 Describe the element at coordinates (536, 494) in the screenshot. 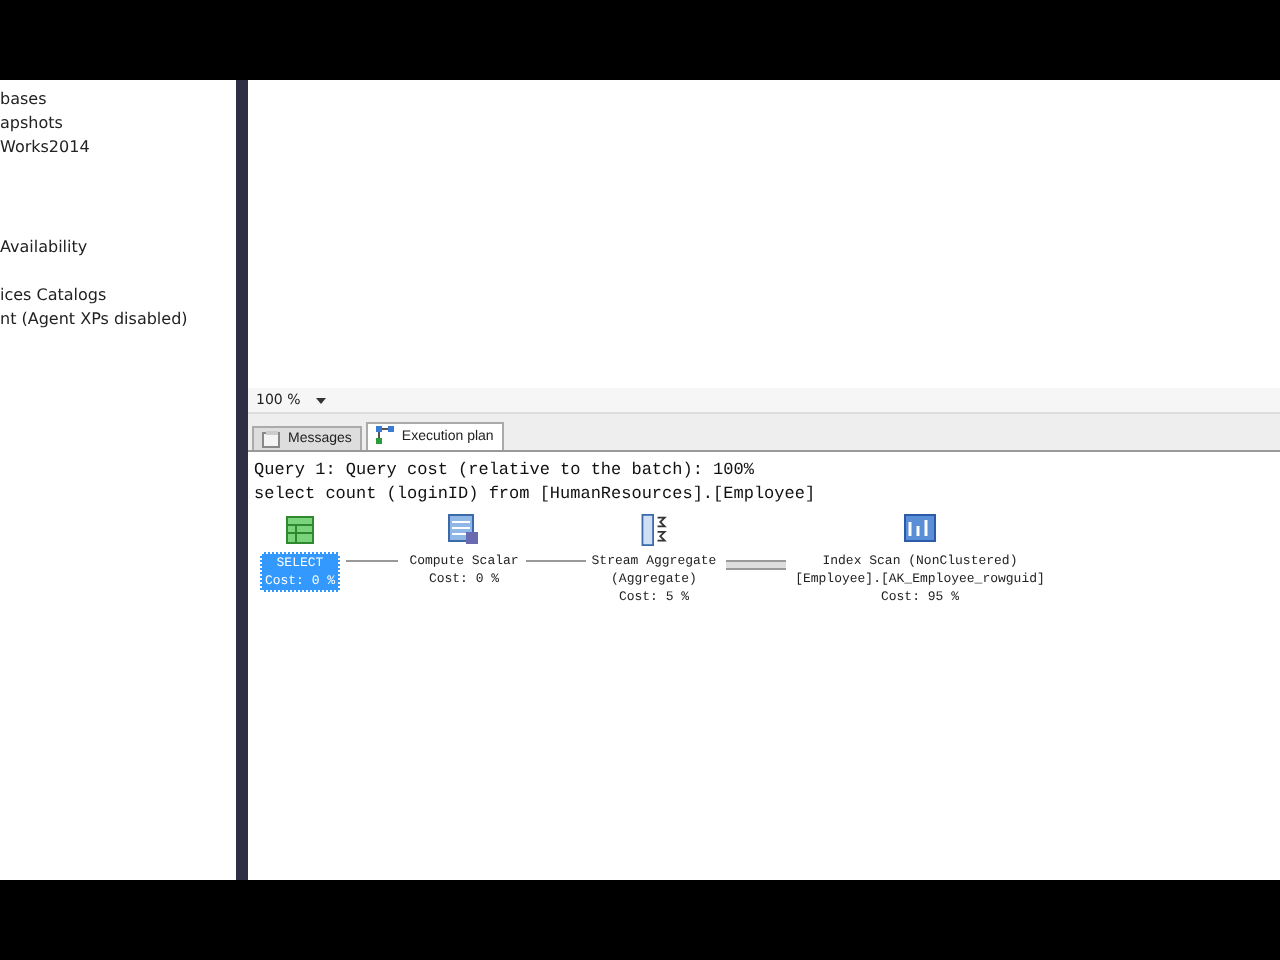

I see `query-text: select count (loginID) from [HumanResources].[Employee]` at that location.